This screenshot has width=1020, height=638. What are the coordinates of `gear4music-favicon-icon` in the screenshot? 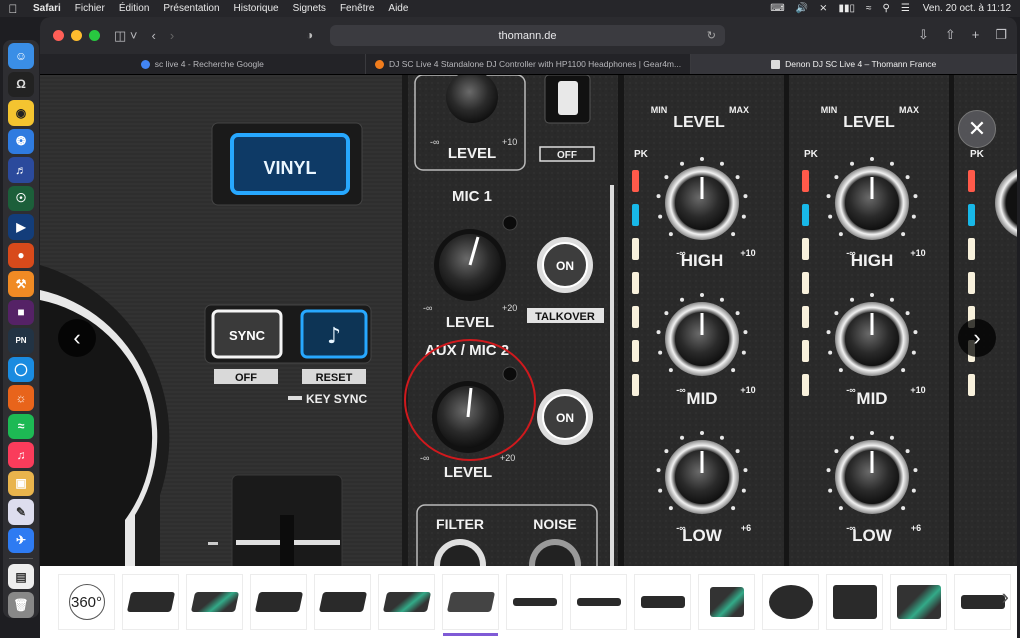 It's located at (379, 64).